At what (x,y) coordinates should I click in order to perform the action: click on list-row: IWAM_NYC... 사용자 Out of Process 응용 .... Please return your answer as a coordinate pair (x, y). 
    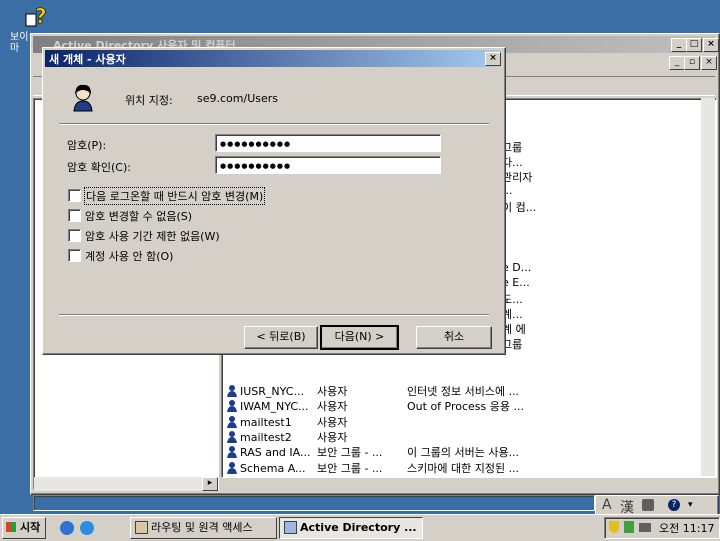
    Looking at the image, I should click on (379, 406).